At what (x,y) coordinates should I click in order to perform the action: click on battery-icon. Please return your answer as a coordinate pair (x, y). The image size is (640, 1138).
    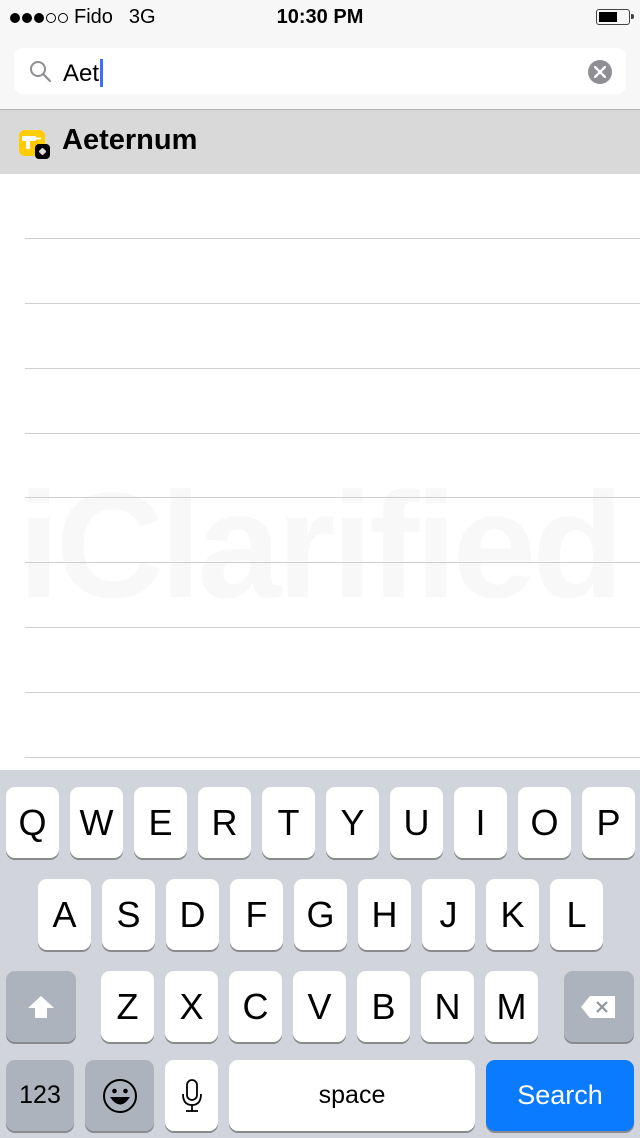
    Looking at the image, I should click on (615, 17).